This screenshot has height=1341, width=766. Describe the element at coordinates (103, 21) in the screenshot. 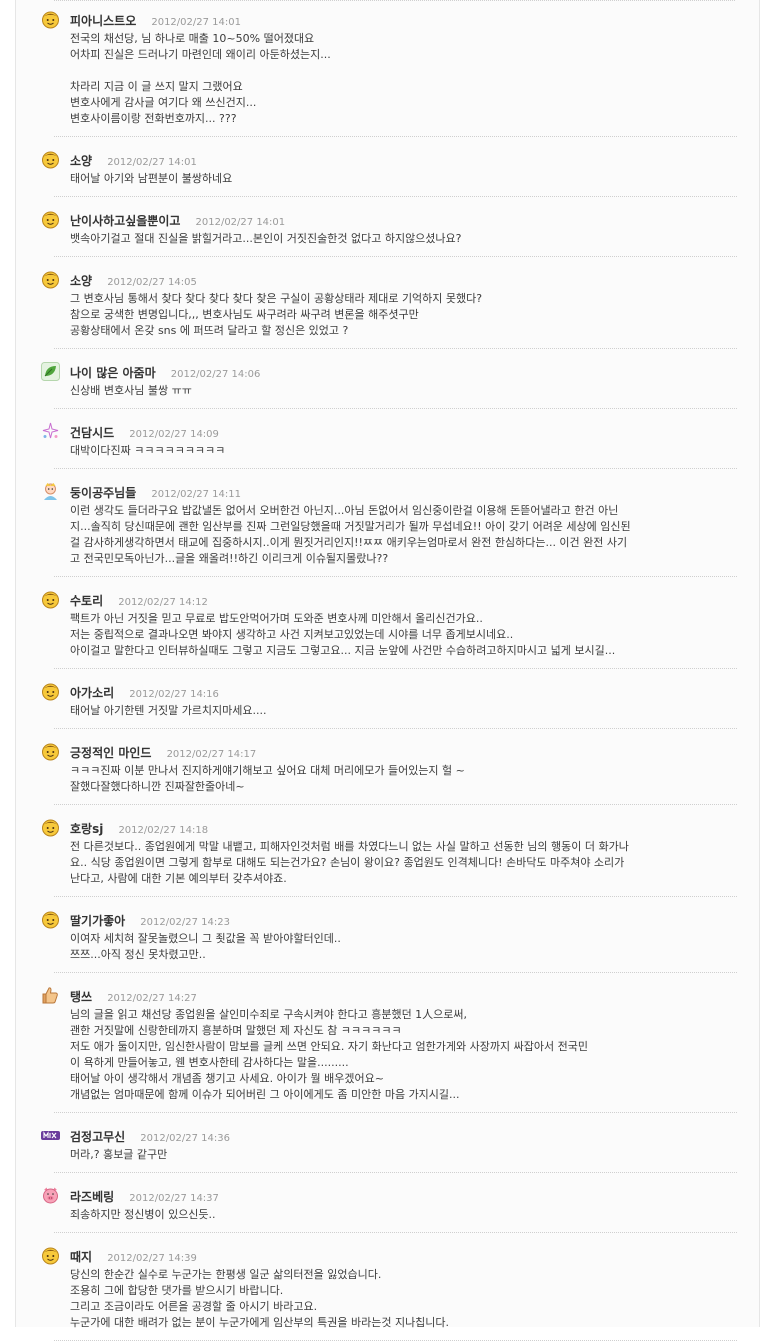

I see `comment-author: 피아니스트오` at that location.